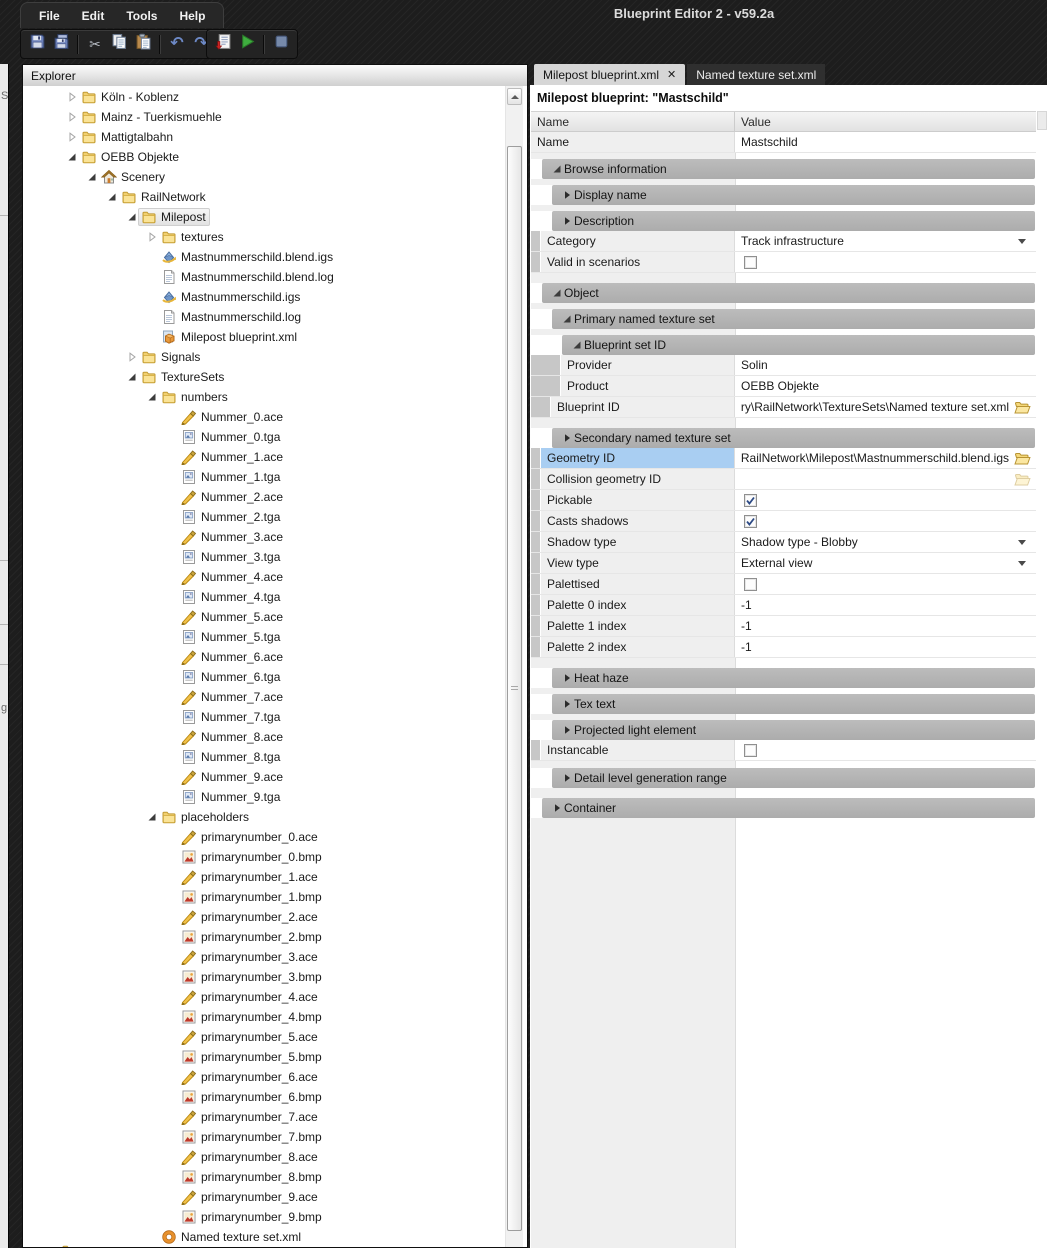  Describe the element at coordinates (275, 1077) in the screenshot. I see `tree-item: primarynumber_6.ace` at that location.